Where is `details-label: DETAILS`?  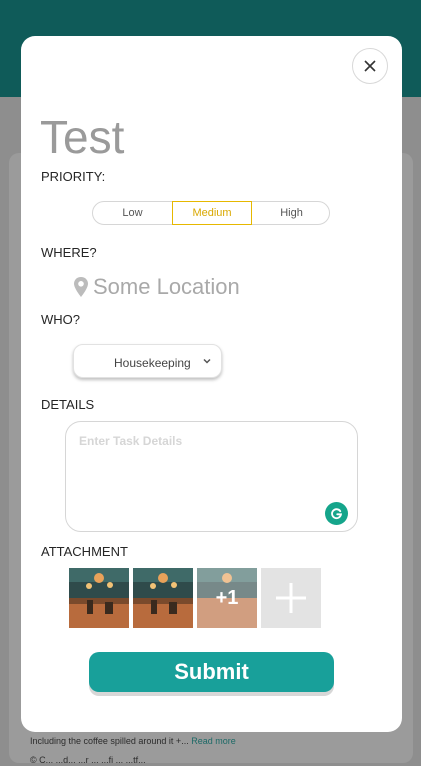
details-label: DETAILS is located at coordinates (68, 404).